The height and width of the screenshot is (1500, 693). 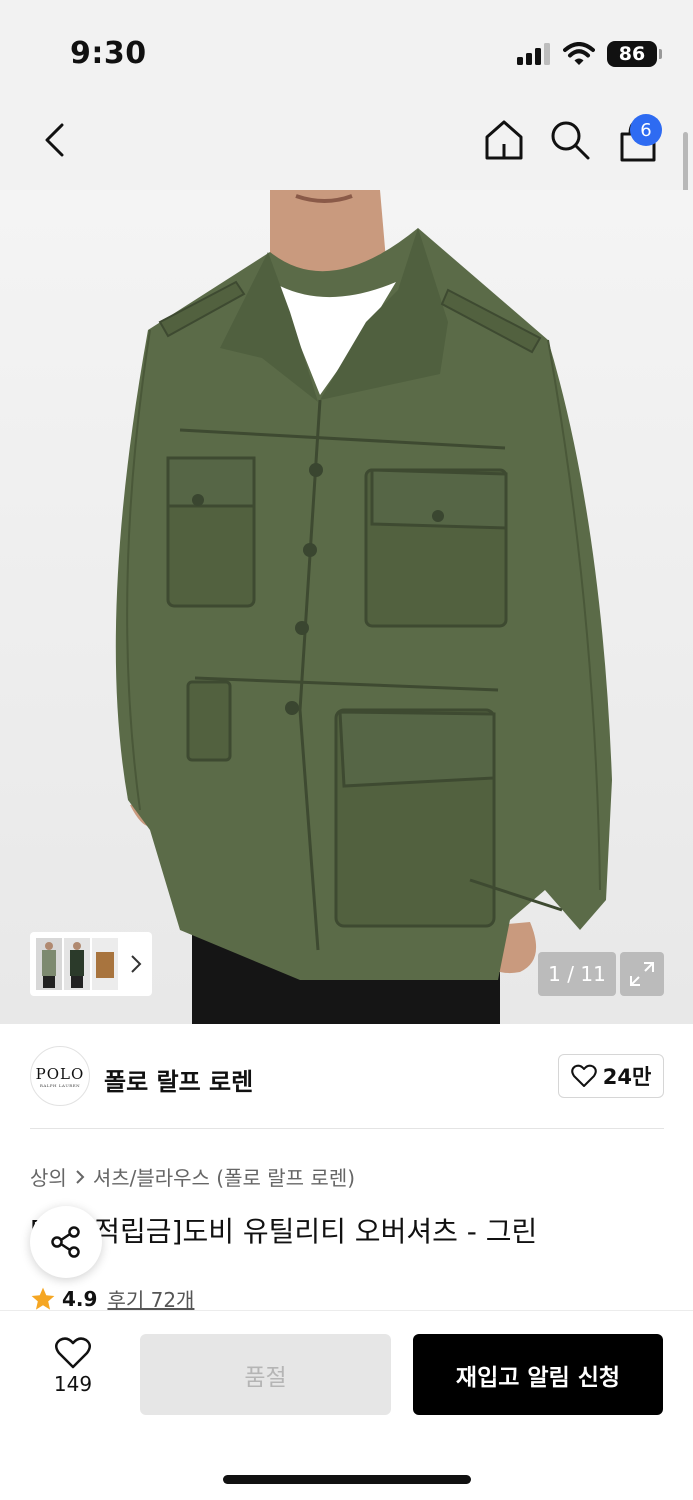 I want to click on share-icon, so click(x=65, y=1242).